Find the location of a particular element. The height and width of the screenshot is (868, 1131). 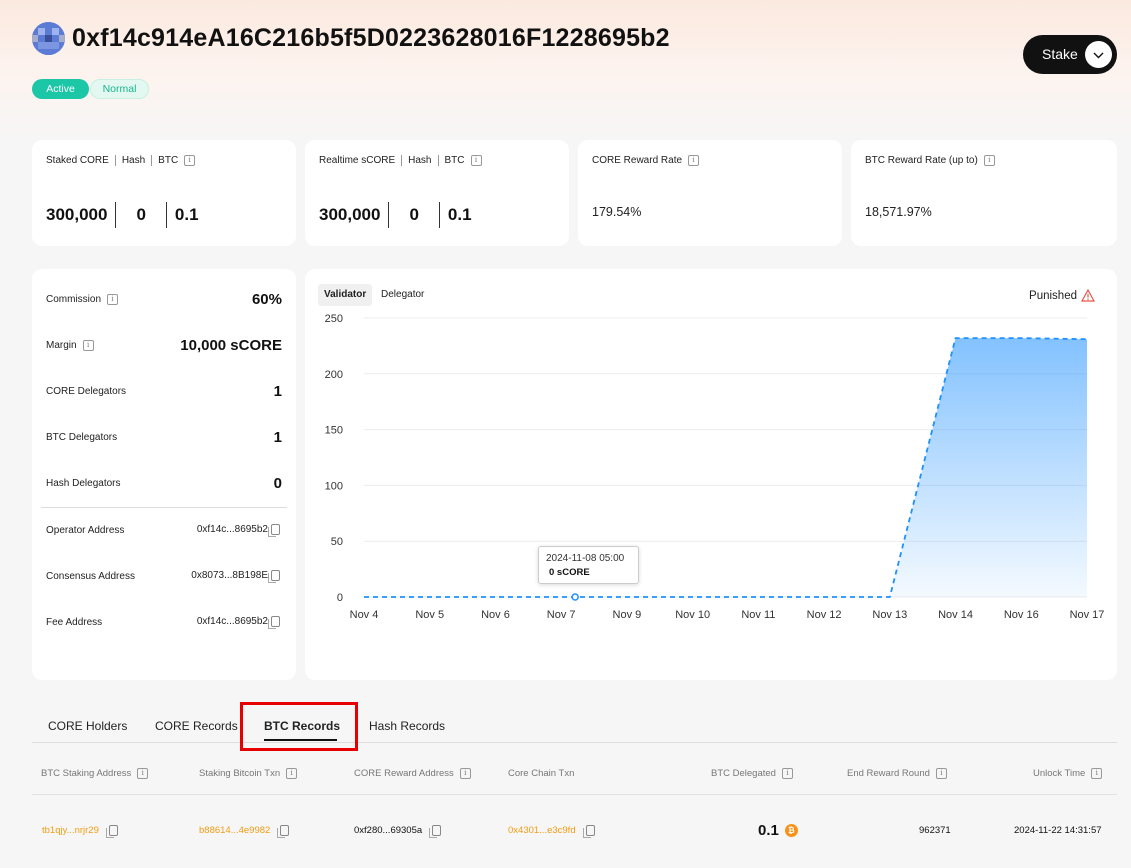

y-tick-label: 150 is located at coordinates (334, 431).